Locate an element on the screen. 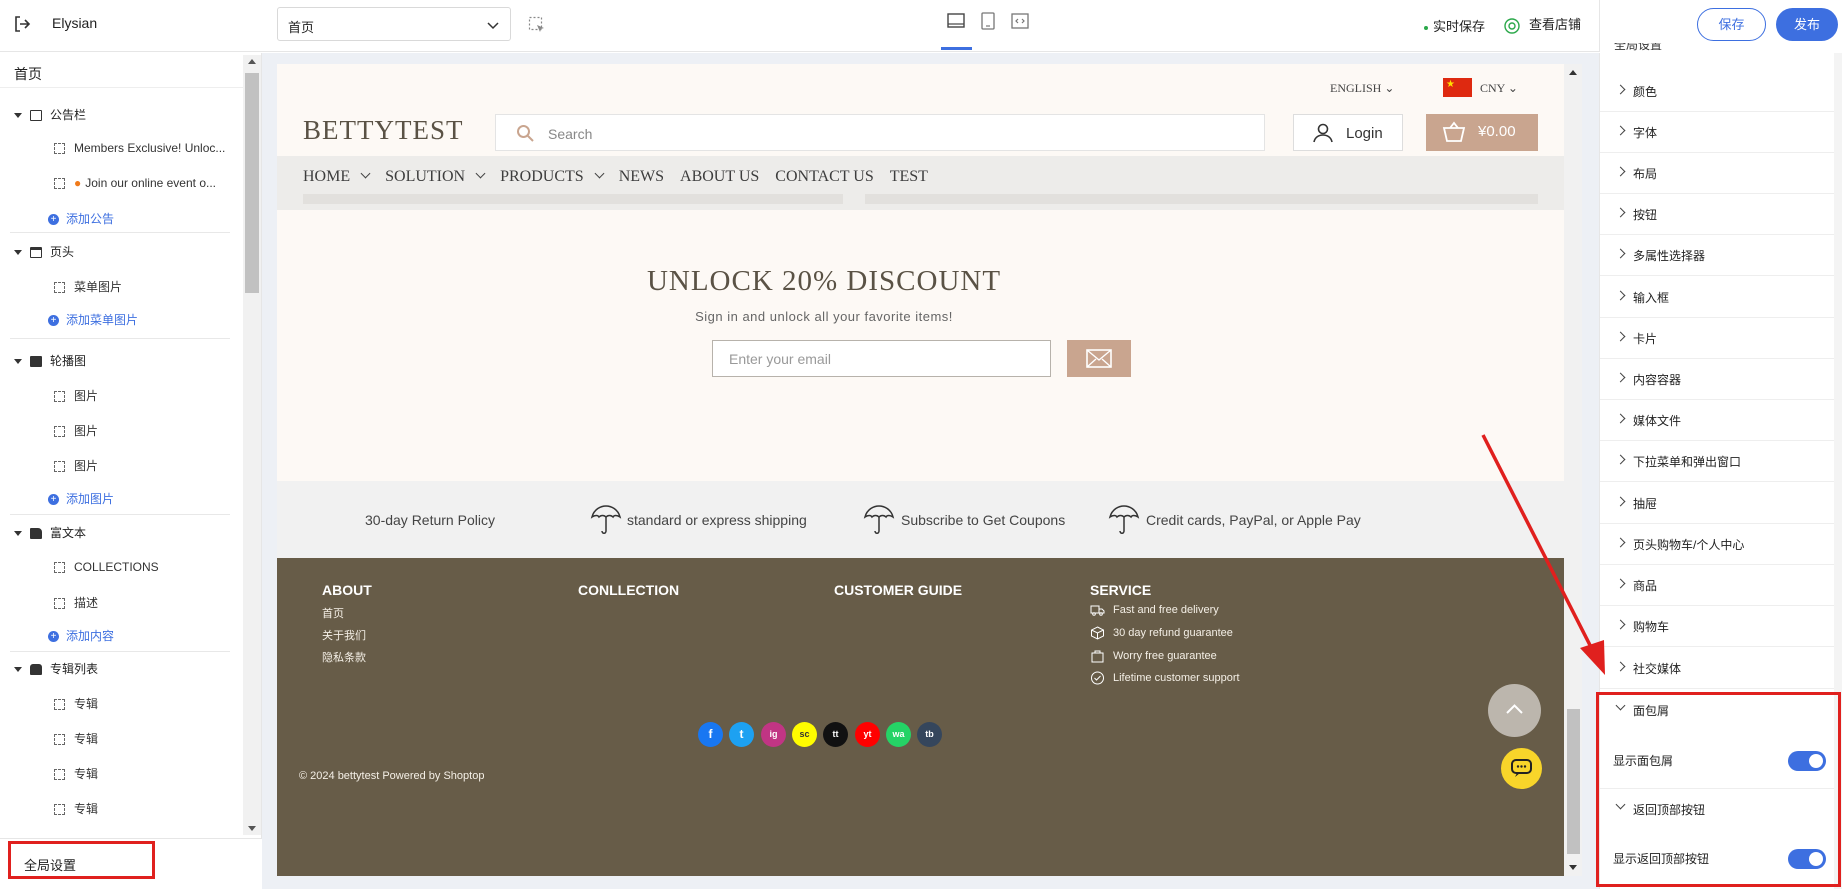 Image resolution: width=1843 pixels, height=889 pixels. code-view-icon is located at coordinates (1020, 22).